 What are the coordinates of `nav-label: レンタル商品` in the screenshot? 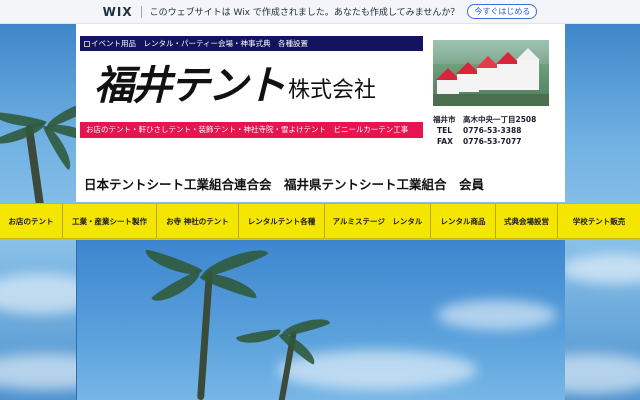 It's located at (463, 221).